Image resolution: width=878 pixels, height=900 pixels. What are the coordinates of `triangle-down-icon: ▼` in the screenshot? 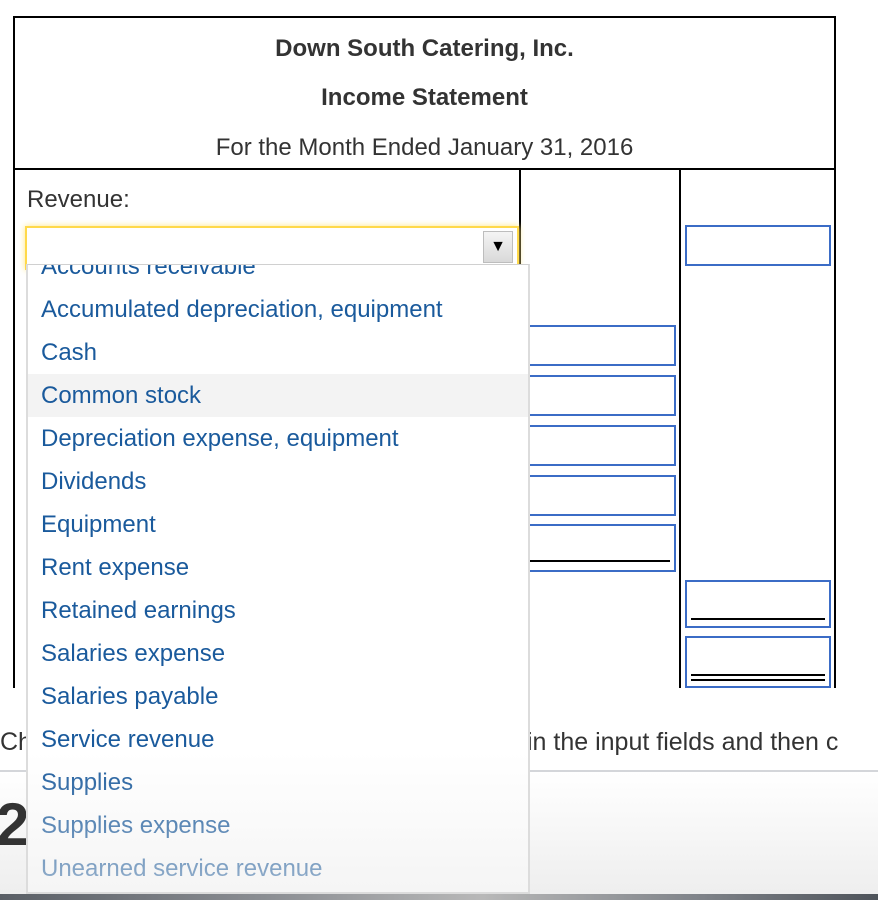 It's located at (498, 246).